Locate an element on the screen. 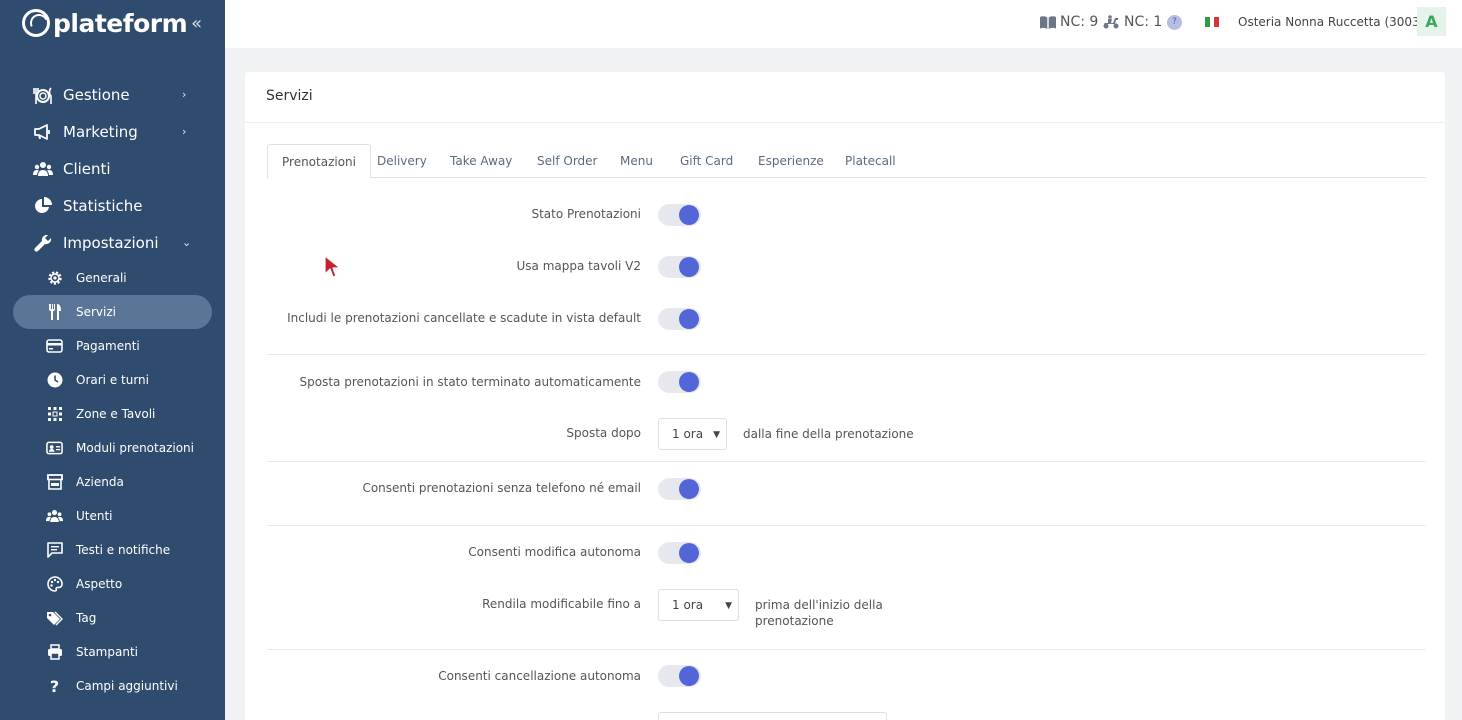  sidebar-item-campi: ? Campi aggiuntivi is located at coordinates (112, 686).